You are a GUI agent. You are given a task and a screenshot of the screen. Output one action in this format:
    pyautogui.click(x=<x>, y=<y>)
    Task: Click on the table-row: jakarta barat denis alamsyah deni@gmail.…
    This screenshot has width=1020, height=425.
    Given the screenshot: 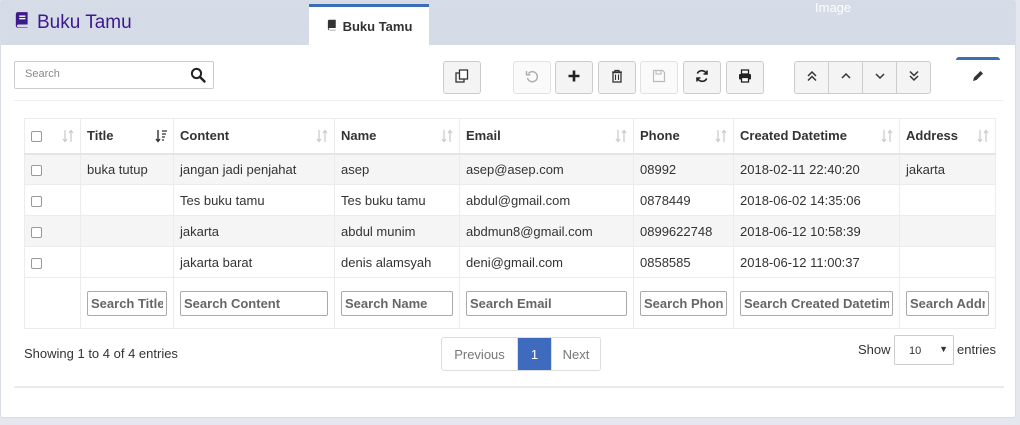 What is the action you would take?
    pyautogui.click(x=510, y=262)
    